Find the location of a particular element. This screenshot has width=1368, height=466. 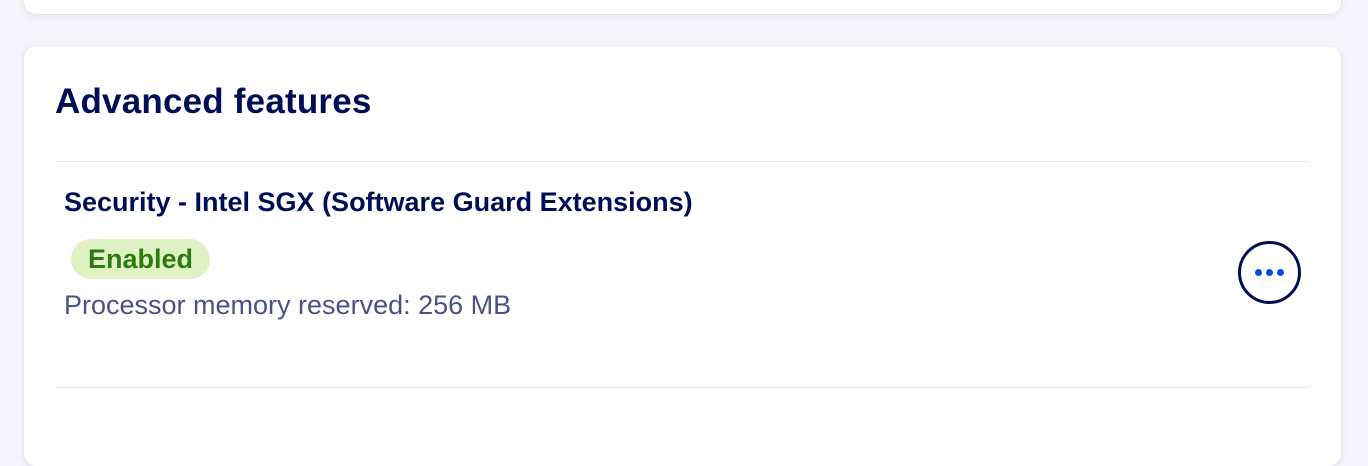

previous-card is located at coordinates (682, 7).